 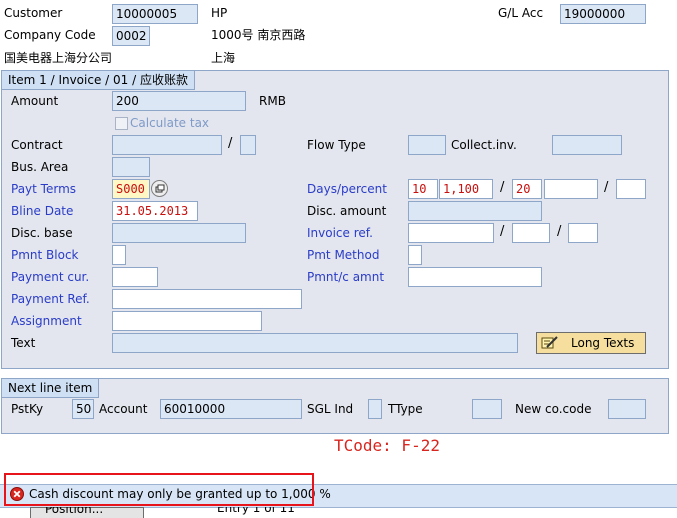 What do you see at coordinates (603, 343) in the screenshot?
I see `long-texts-label: Long Texts` at bounding box center [603, 343].